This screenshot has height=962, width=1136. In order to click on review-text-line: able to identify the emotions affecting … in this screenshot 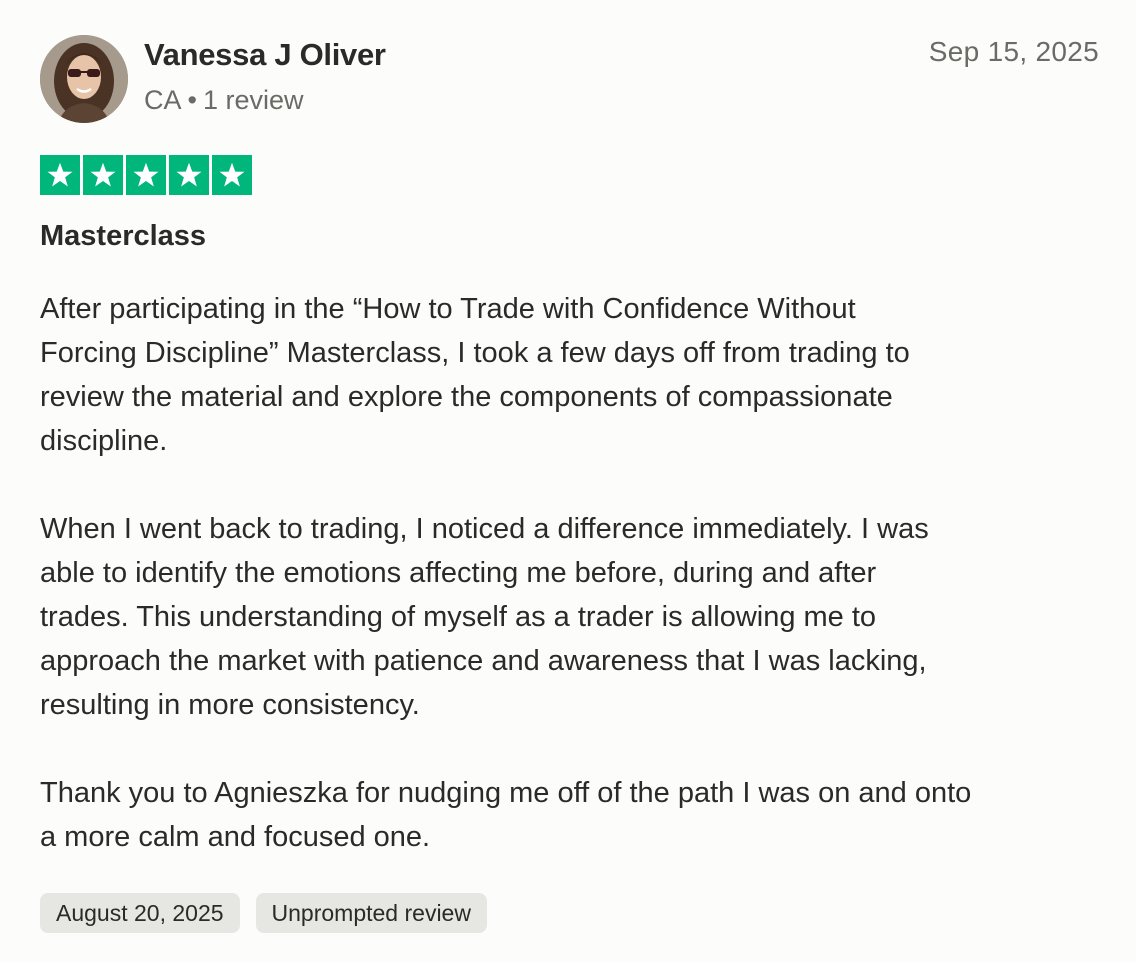, I will do `click(458, 573)`.